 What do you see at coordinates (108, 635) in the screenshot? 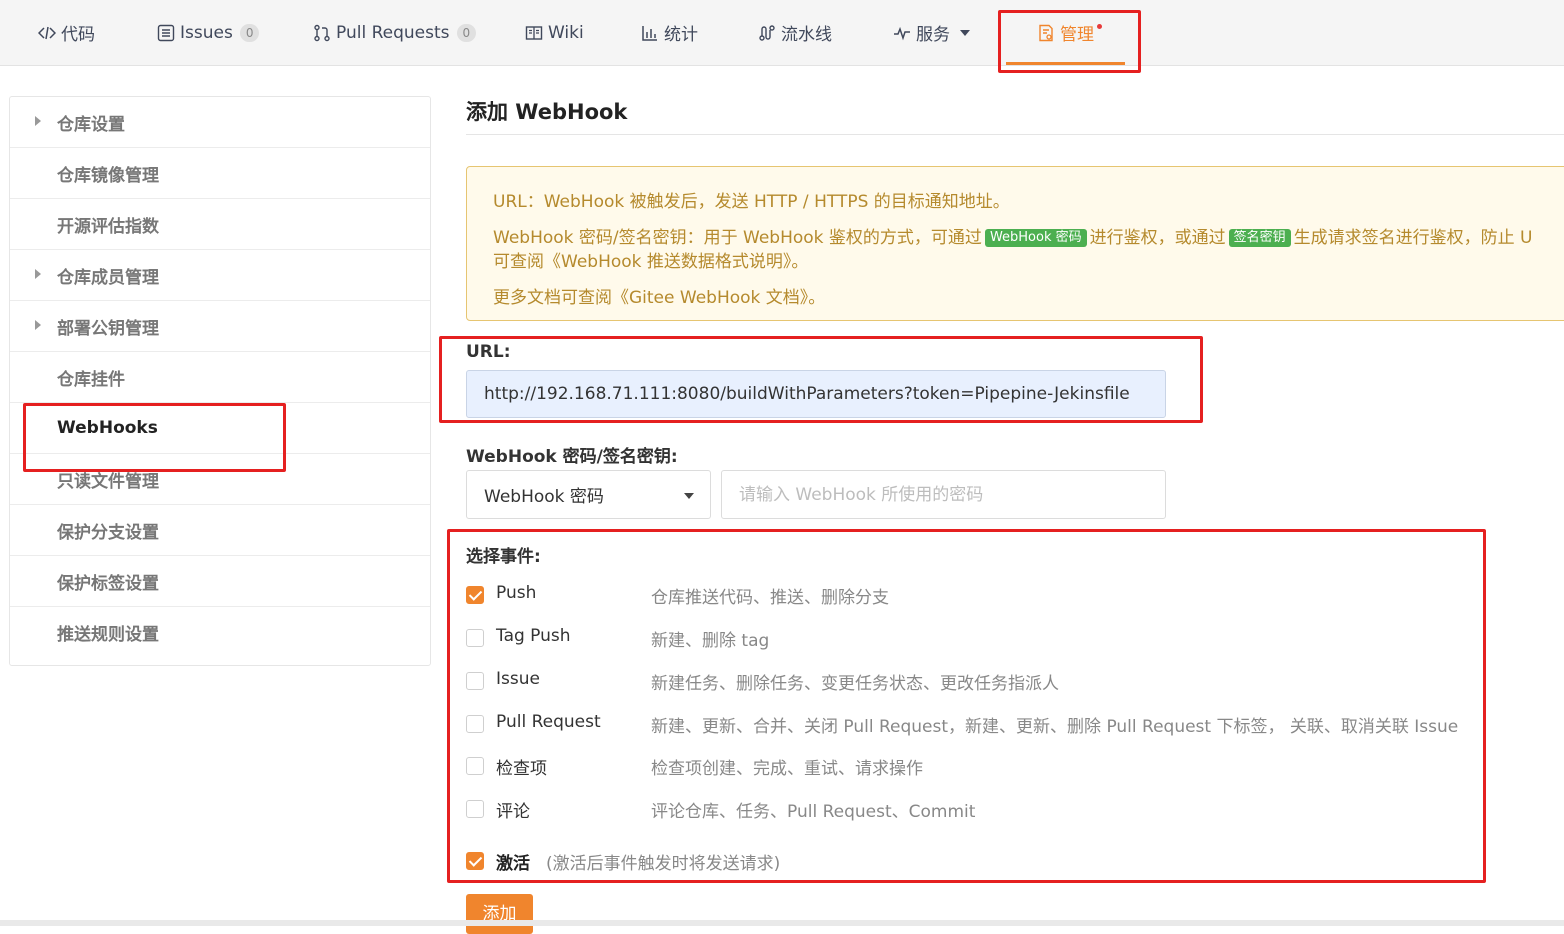
I see `sidebar-item-label: 推送规则设置` at bounding box center [108, 635].